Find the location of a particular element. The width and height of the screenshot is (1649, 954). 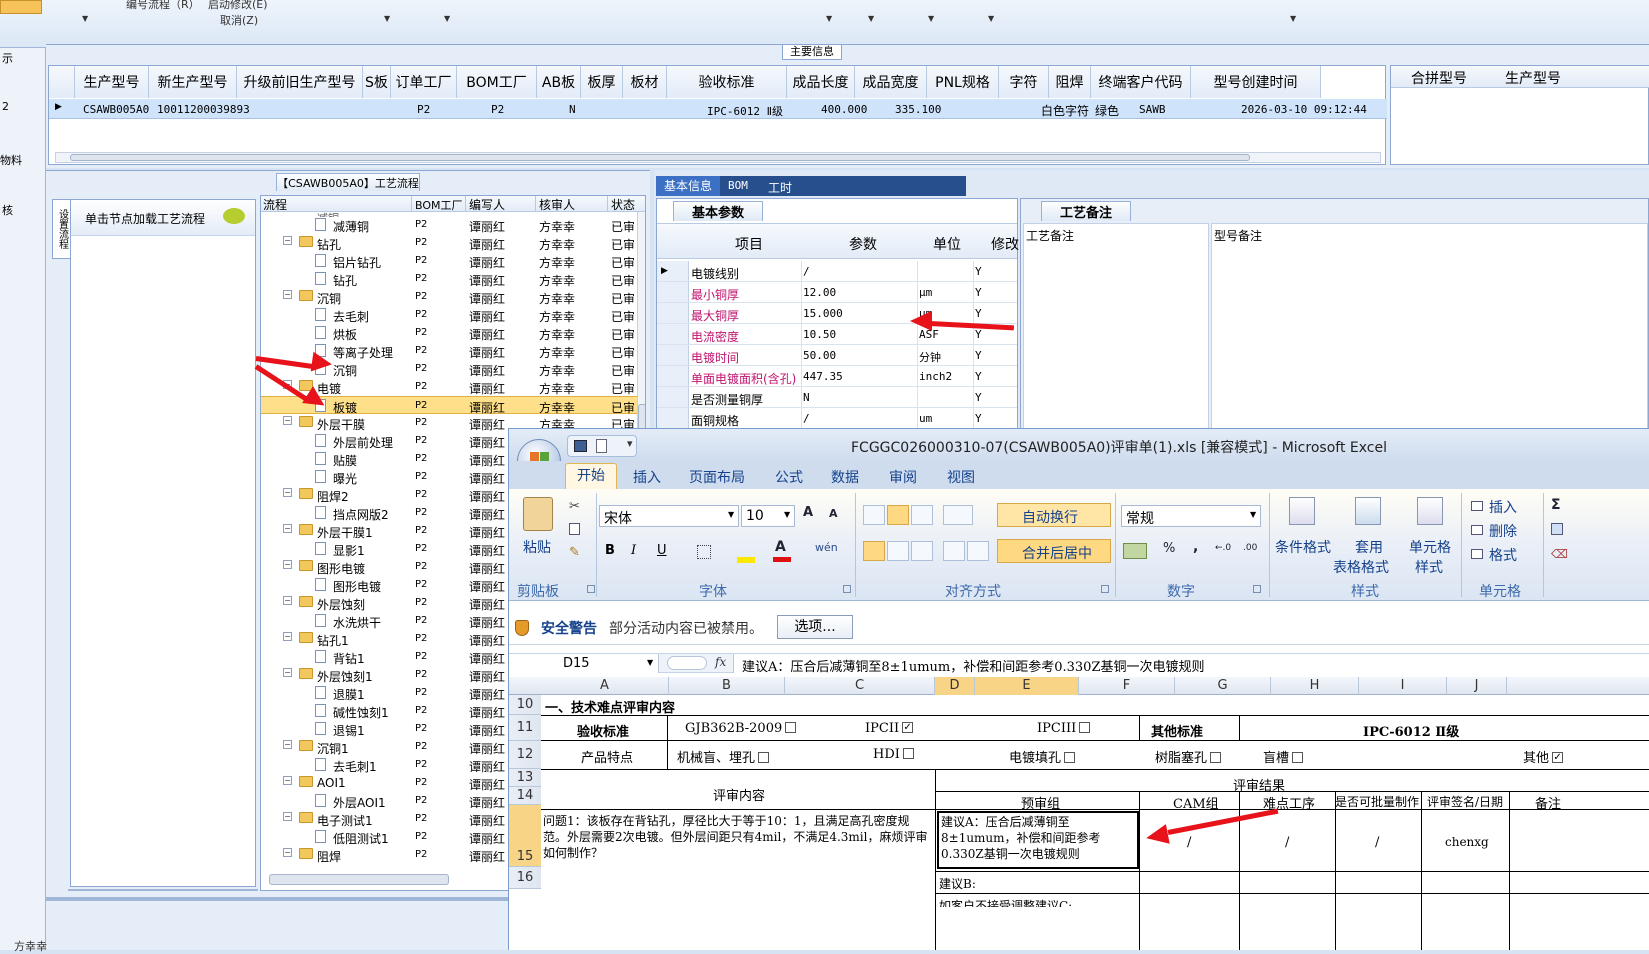

cell-fill: 电镀填孔 is located at coordinates (1042, 756).